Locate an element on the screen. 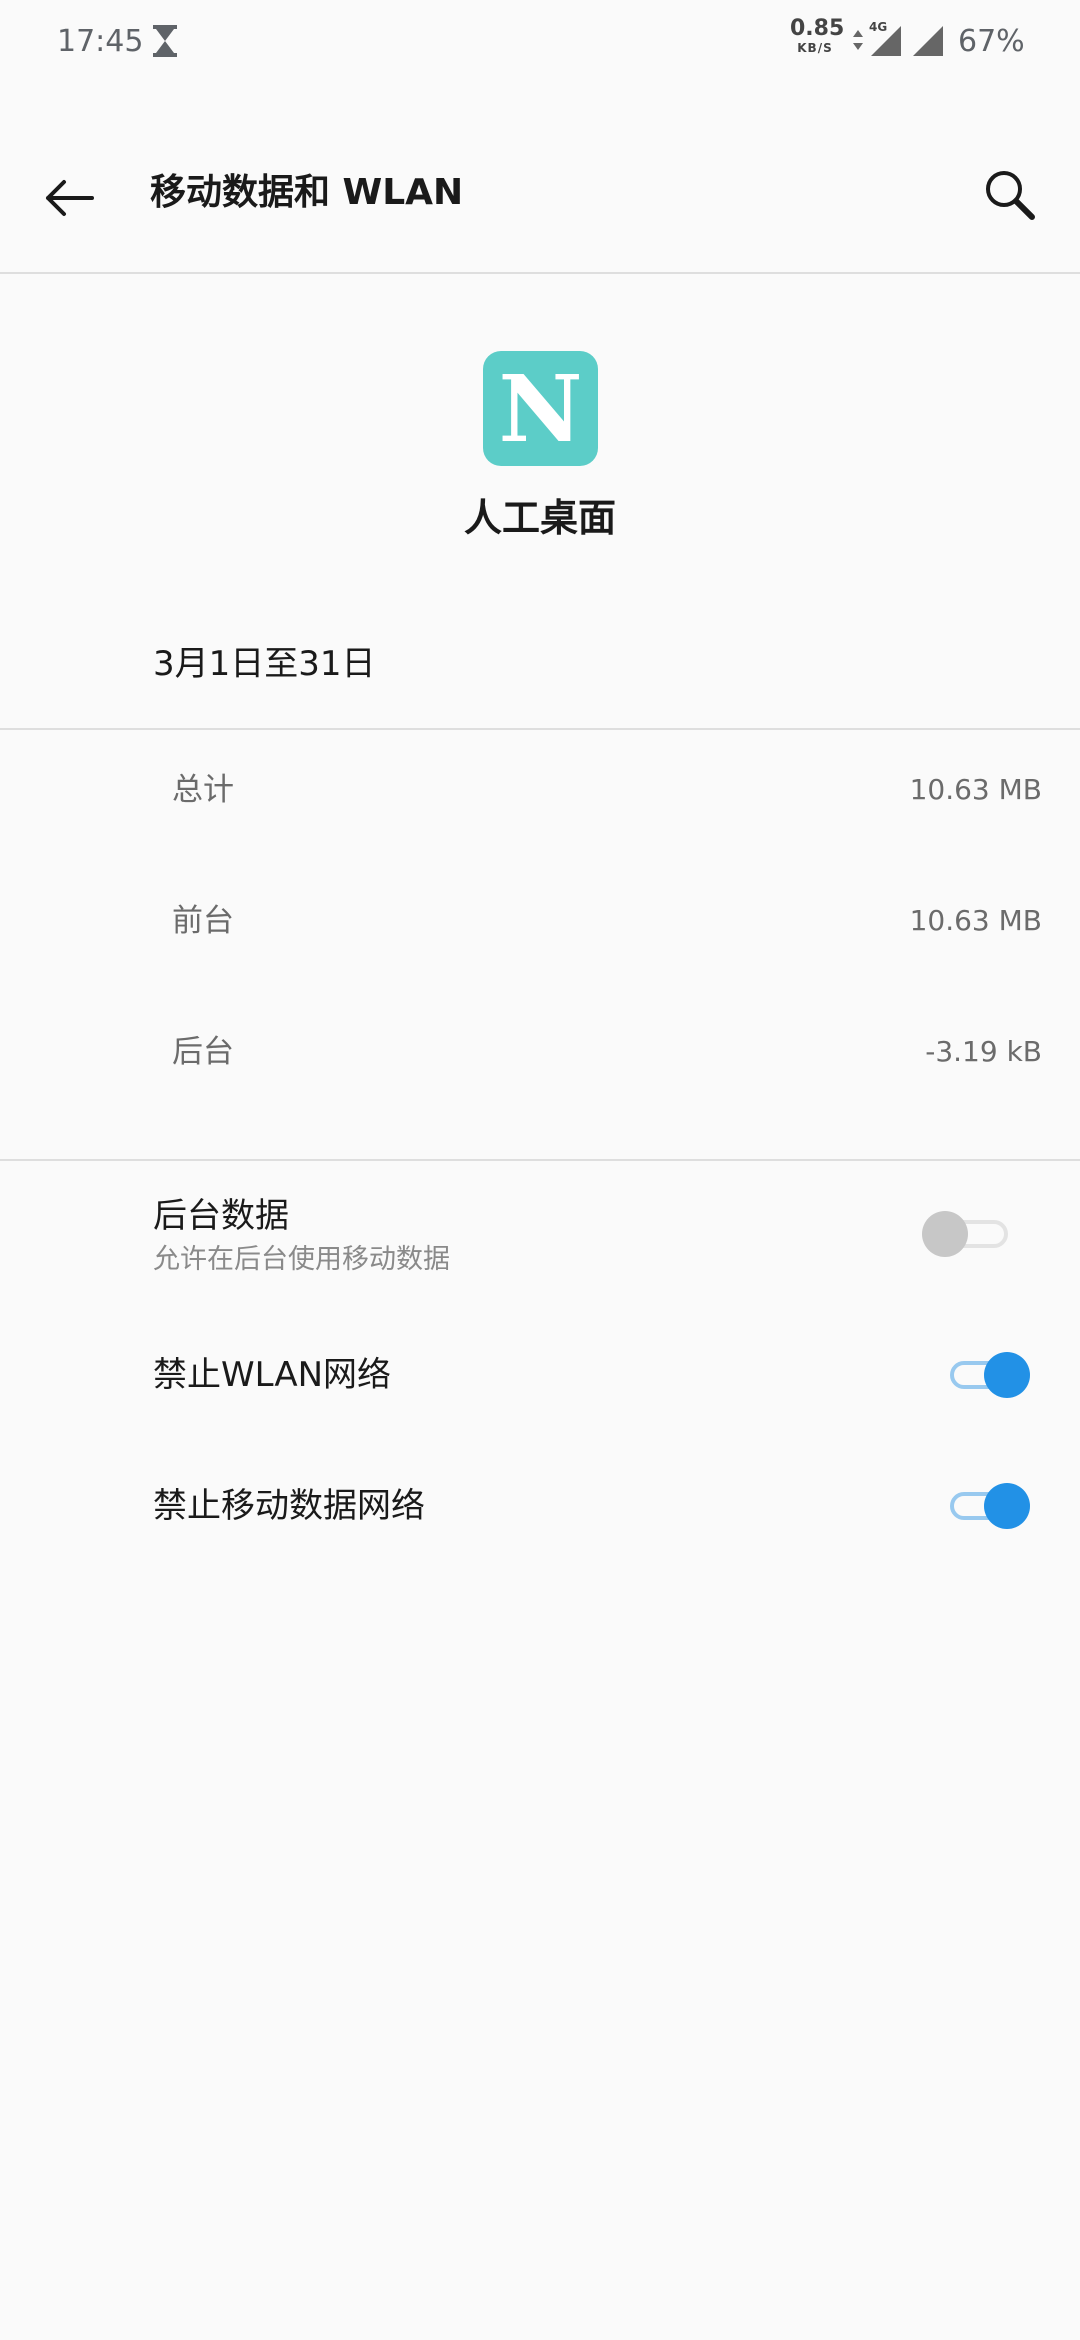  data-activity-icon is located at coordinates (858, 40).